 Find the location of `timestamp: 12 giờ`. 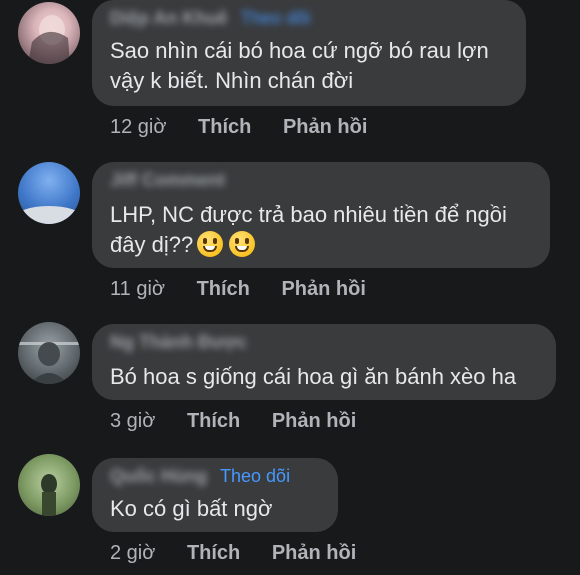

timestamp: 12 giờ is located at coordinates (138, 127).